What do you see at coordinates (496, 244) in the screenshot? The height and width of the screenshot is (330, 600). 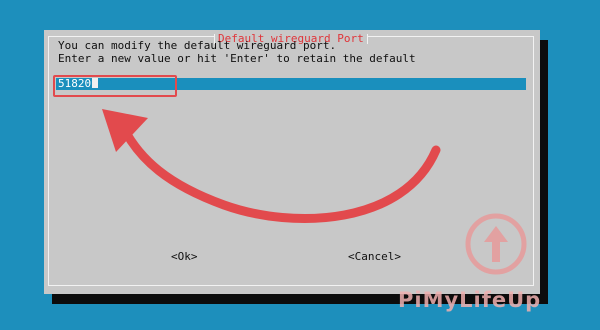 I see `up-arrow-logo-icon` at bounding box center [496, 244].